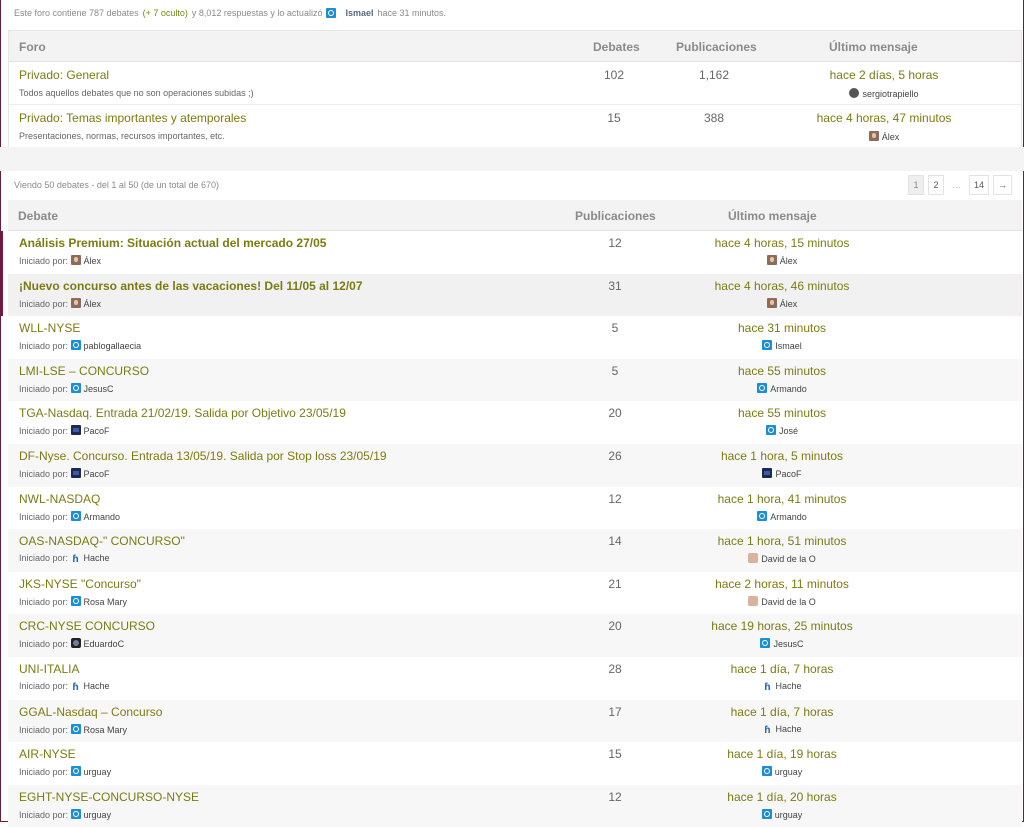 The image size is (1024, 827). I want to click on topic-last-post-link: hace 19 horas, 25 minutos, so click(782, 626).